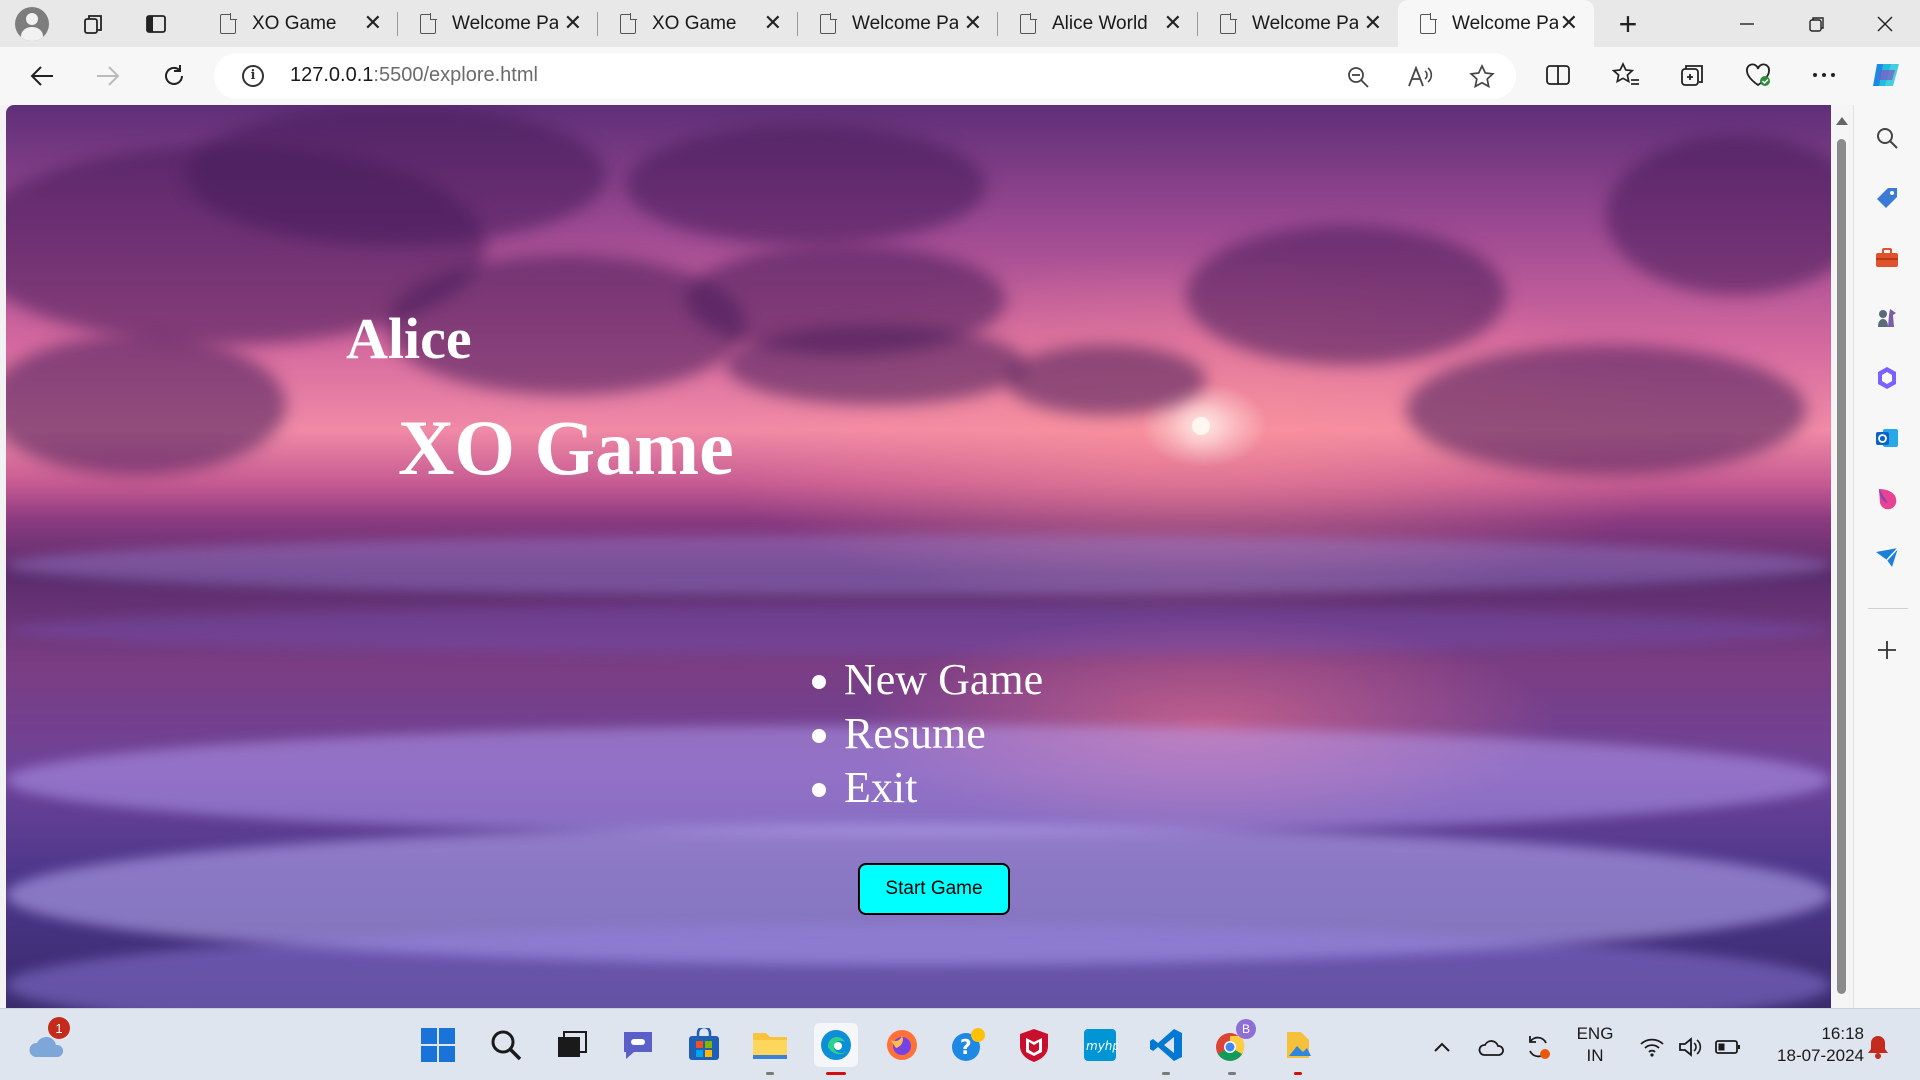  What do you see at coordinates (566, 447) in the screenshot?
I see `page-title: XO Game` at bounding box center [566, 447].